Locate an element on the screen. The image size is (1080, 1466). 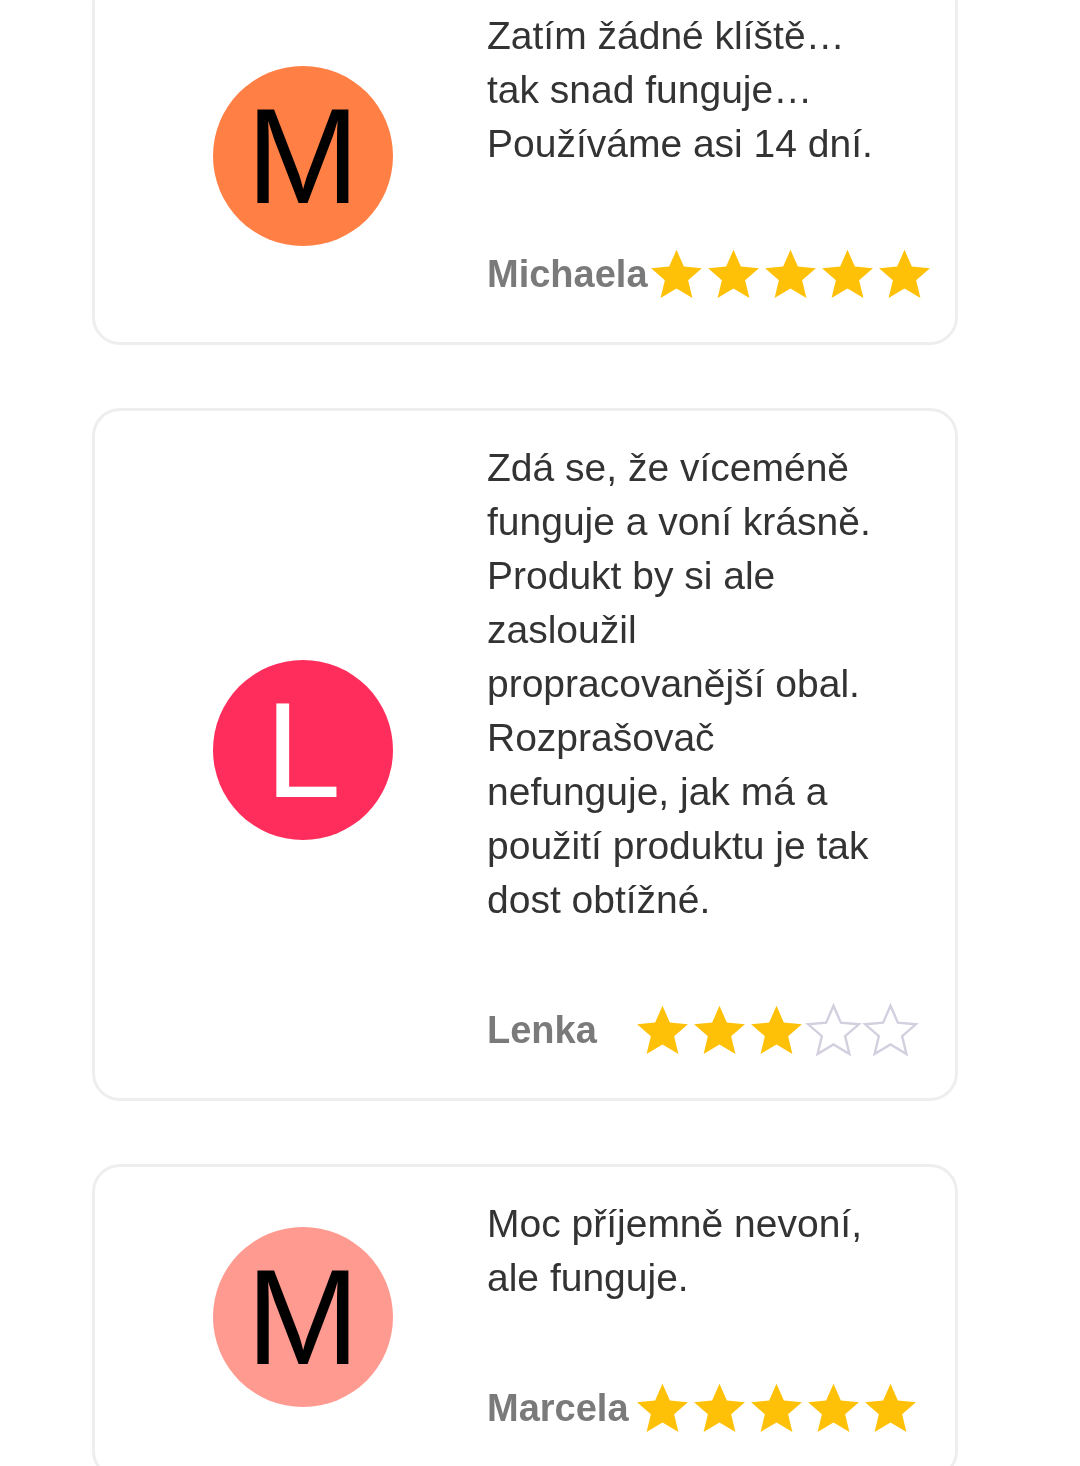
reviewer-name: Michaela is located at coordinates (567, 274).